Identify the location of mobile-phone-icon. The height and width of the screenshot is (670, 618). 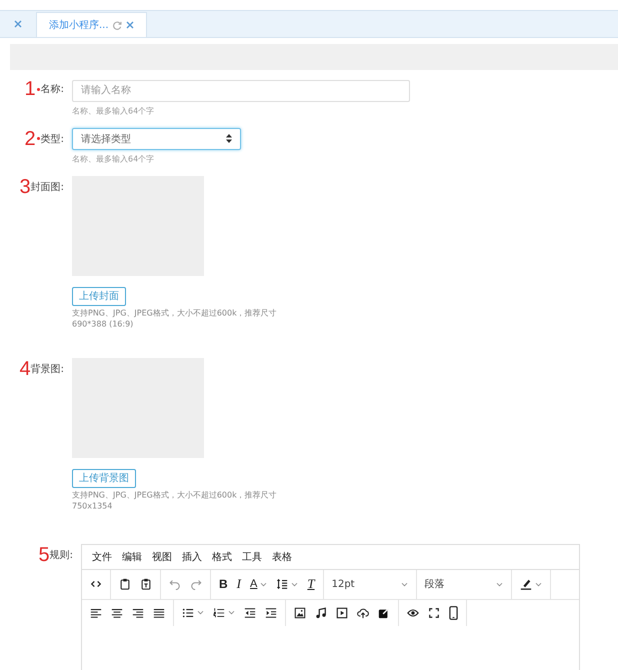
(453, 612).